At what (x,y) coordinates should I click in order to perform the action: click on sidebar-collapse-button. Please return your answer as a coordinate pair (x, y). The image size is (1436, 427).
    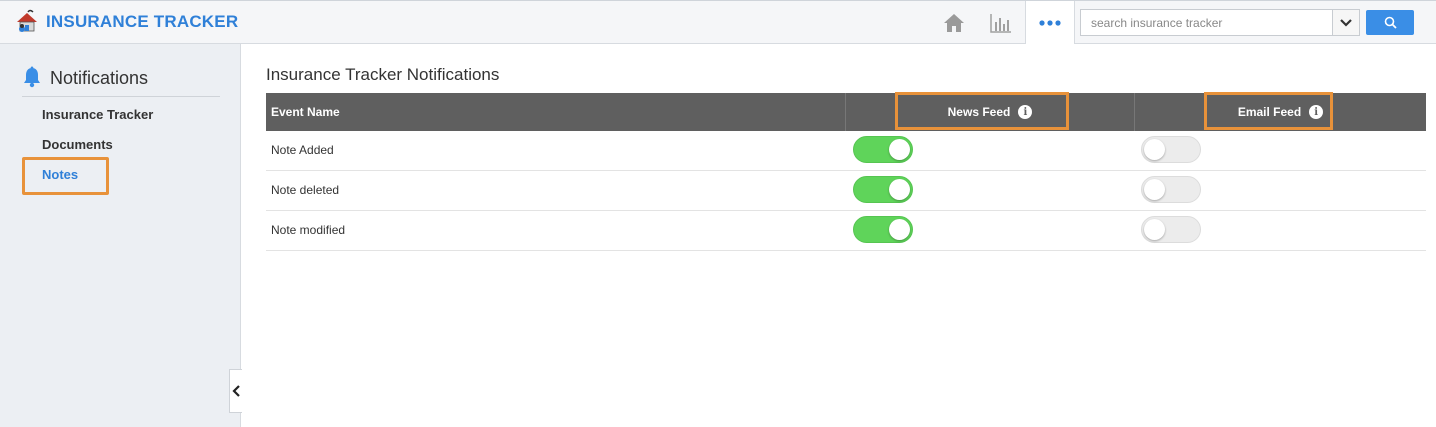
    Looking at the image, I should click on (235, 391).